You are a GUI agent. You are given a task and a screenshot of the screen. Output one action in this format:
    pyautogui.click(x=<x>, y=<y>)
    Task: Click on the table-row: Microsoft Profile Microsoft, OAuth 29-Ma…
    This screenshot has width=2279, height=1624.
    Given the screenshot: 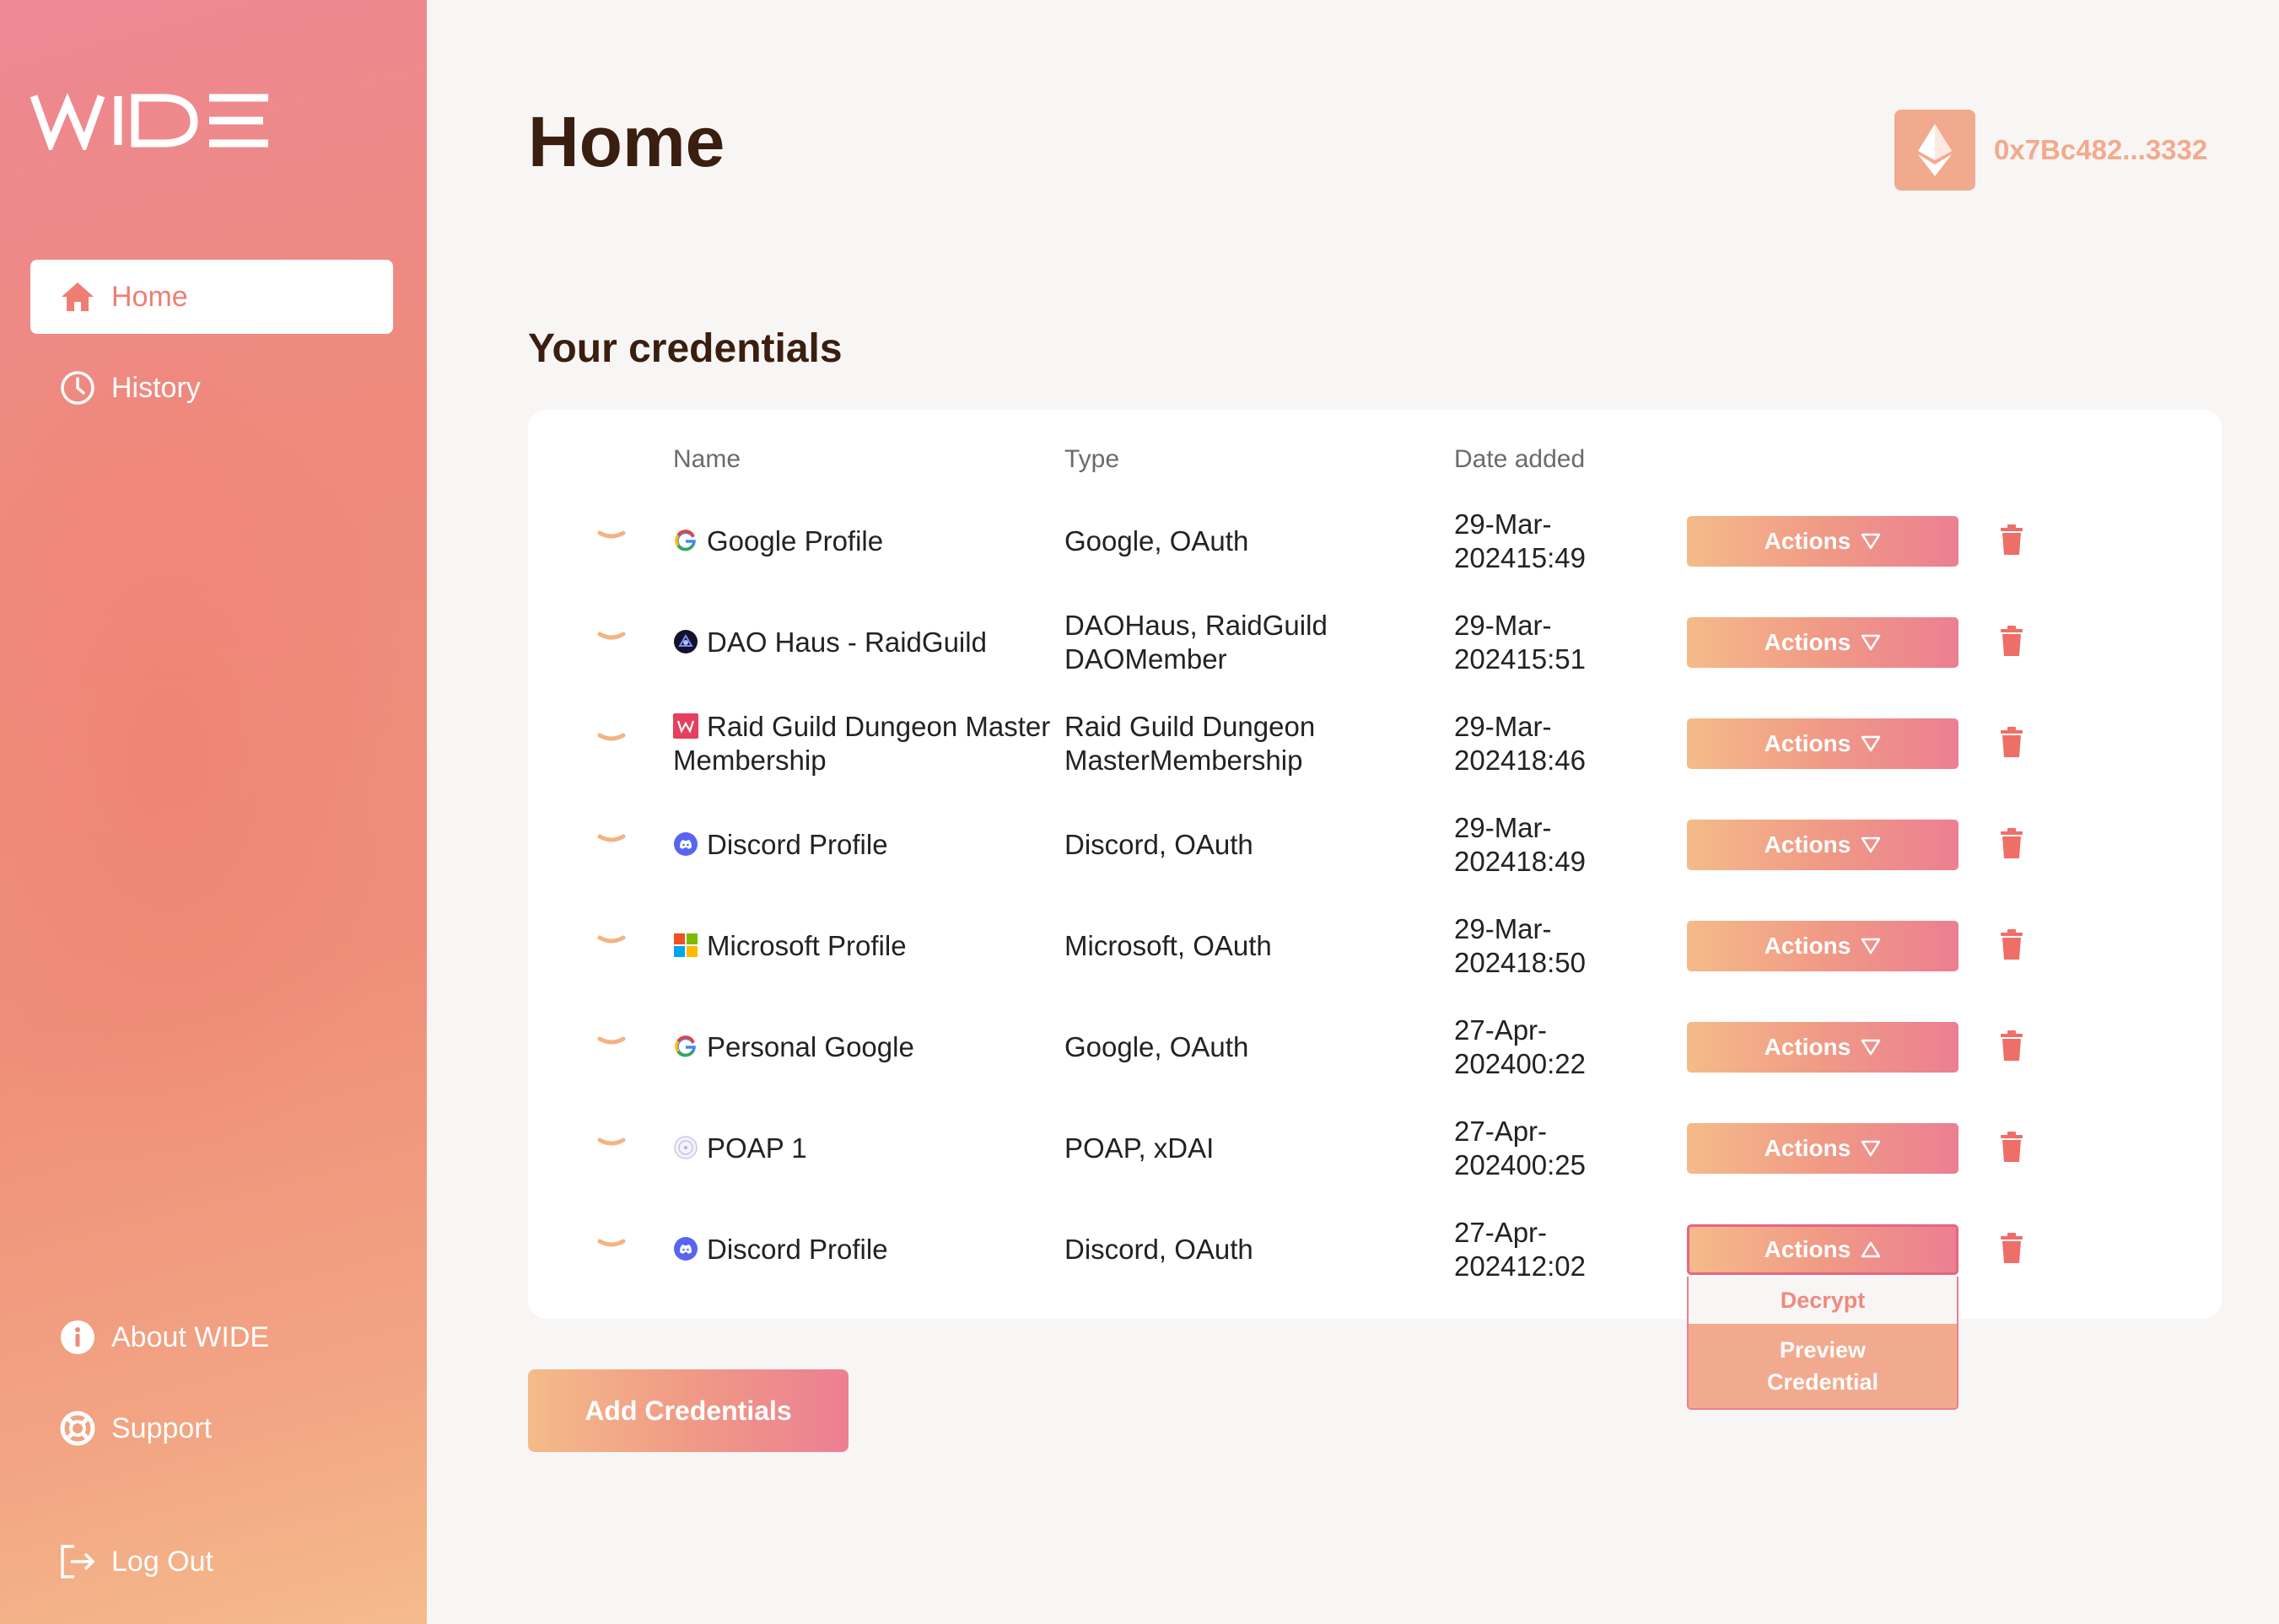 What is the action you would take?
    pyautogui.click(x=1375, y=946)
    